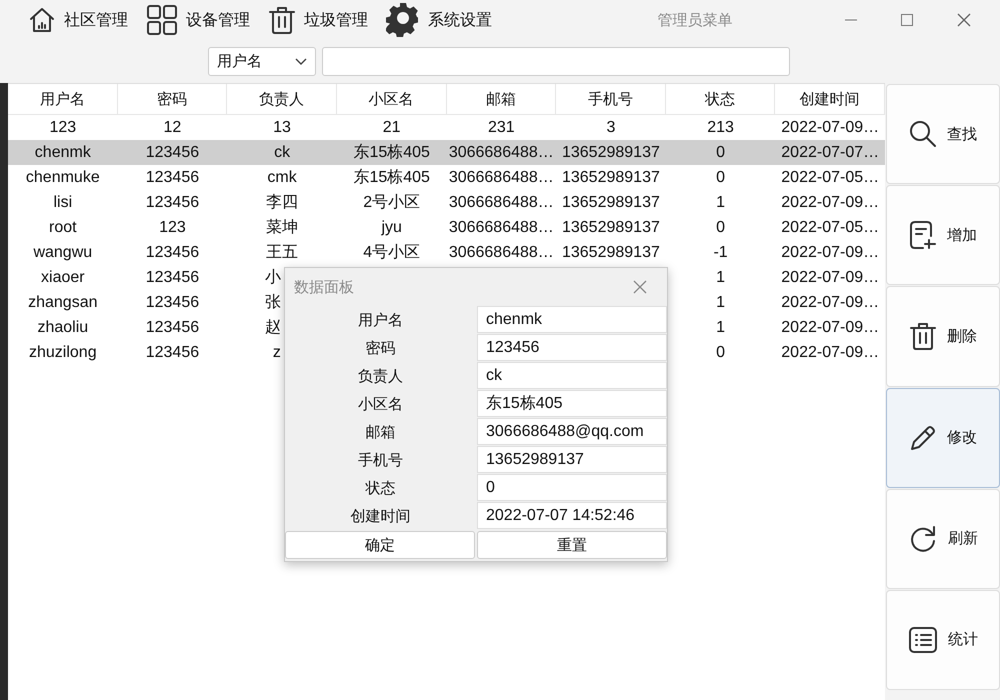  I want to click on column-header: 密码, so click(173, 99).